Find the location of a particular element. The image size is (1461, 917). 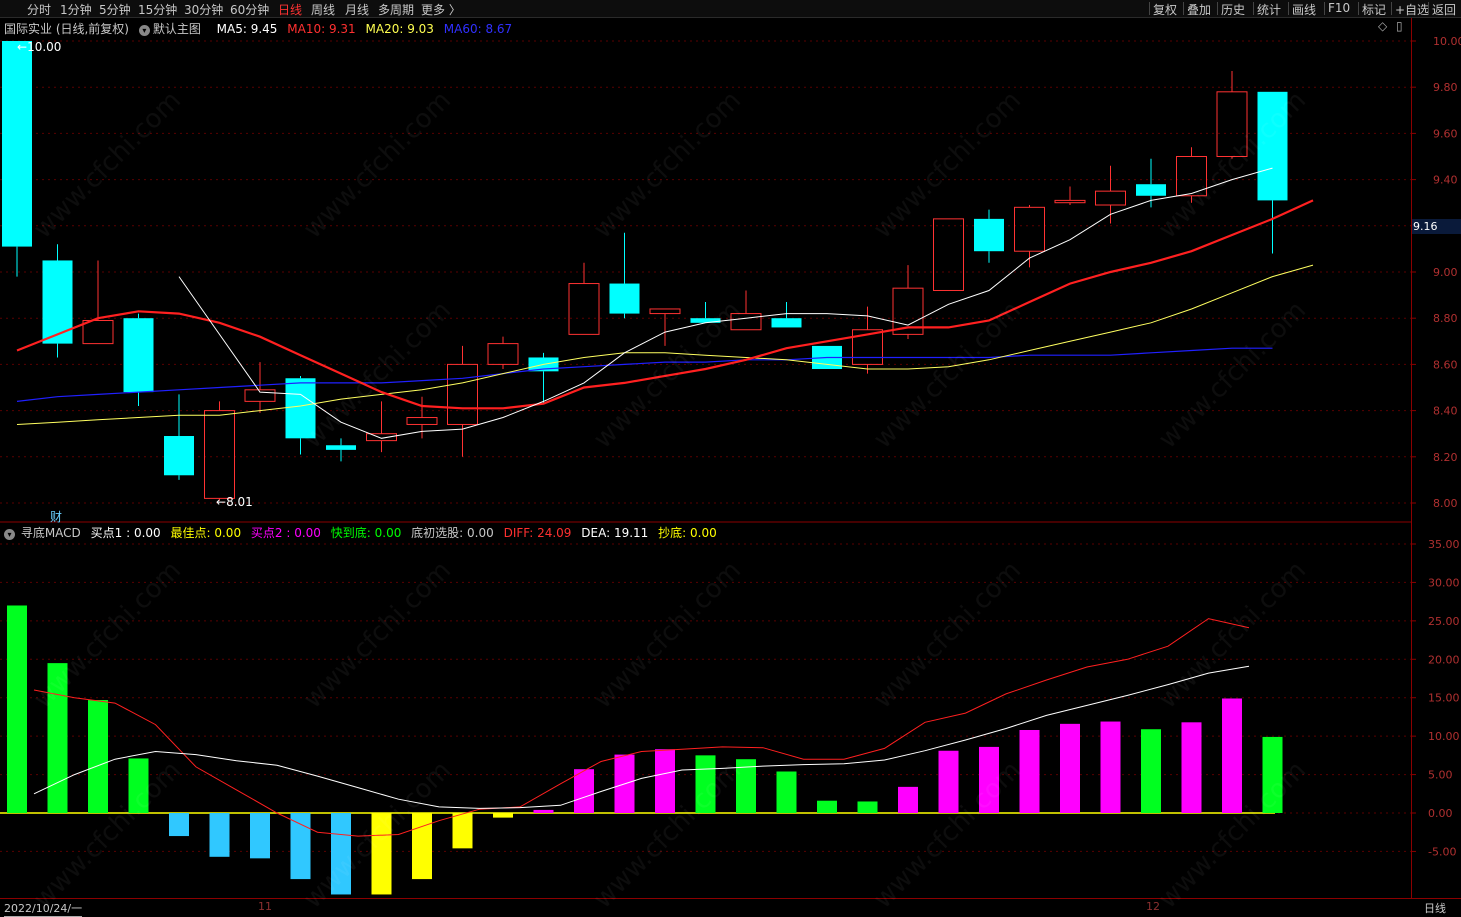

price-tick-label: 8.20 is located at coordinates (1445, 457).